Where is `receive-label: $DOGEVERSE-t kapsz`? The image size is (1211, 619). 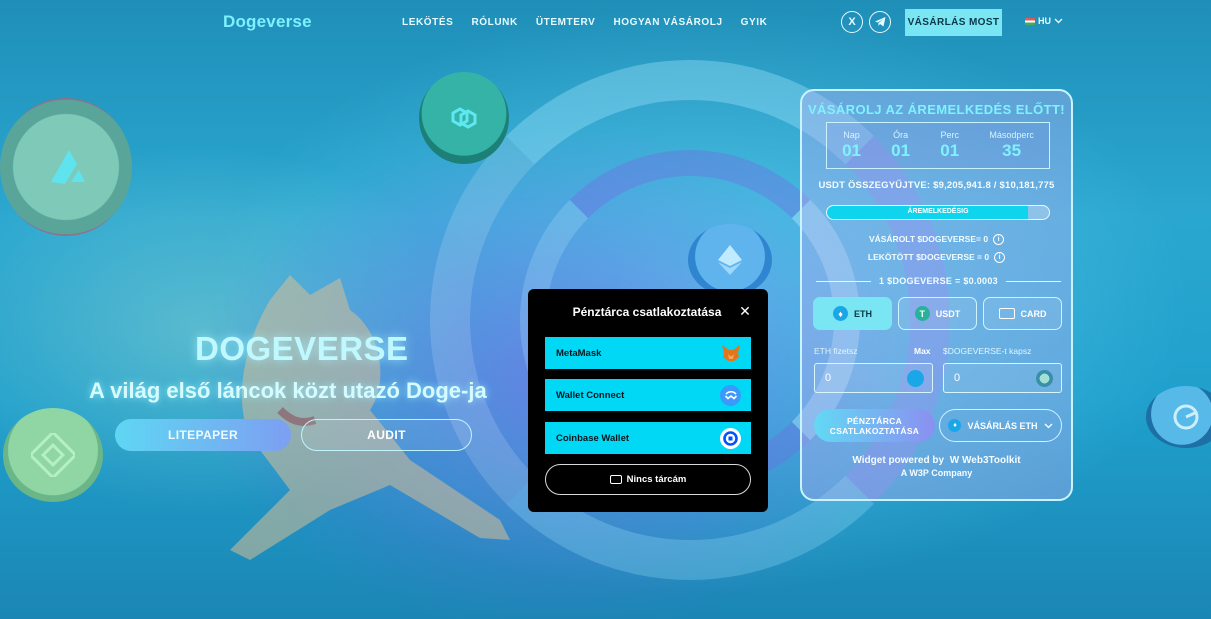
receive-label: $DOGEVERSE-t kapsz is located at coordinates (987, 351).